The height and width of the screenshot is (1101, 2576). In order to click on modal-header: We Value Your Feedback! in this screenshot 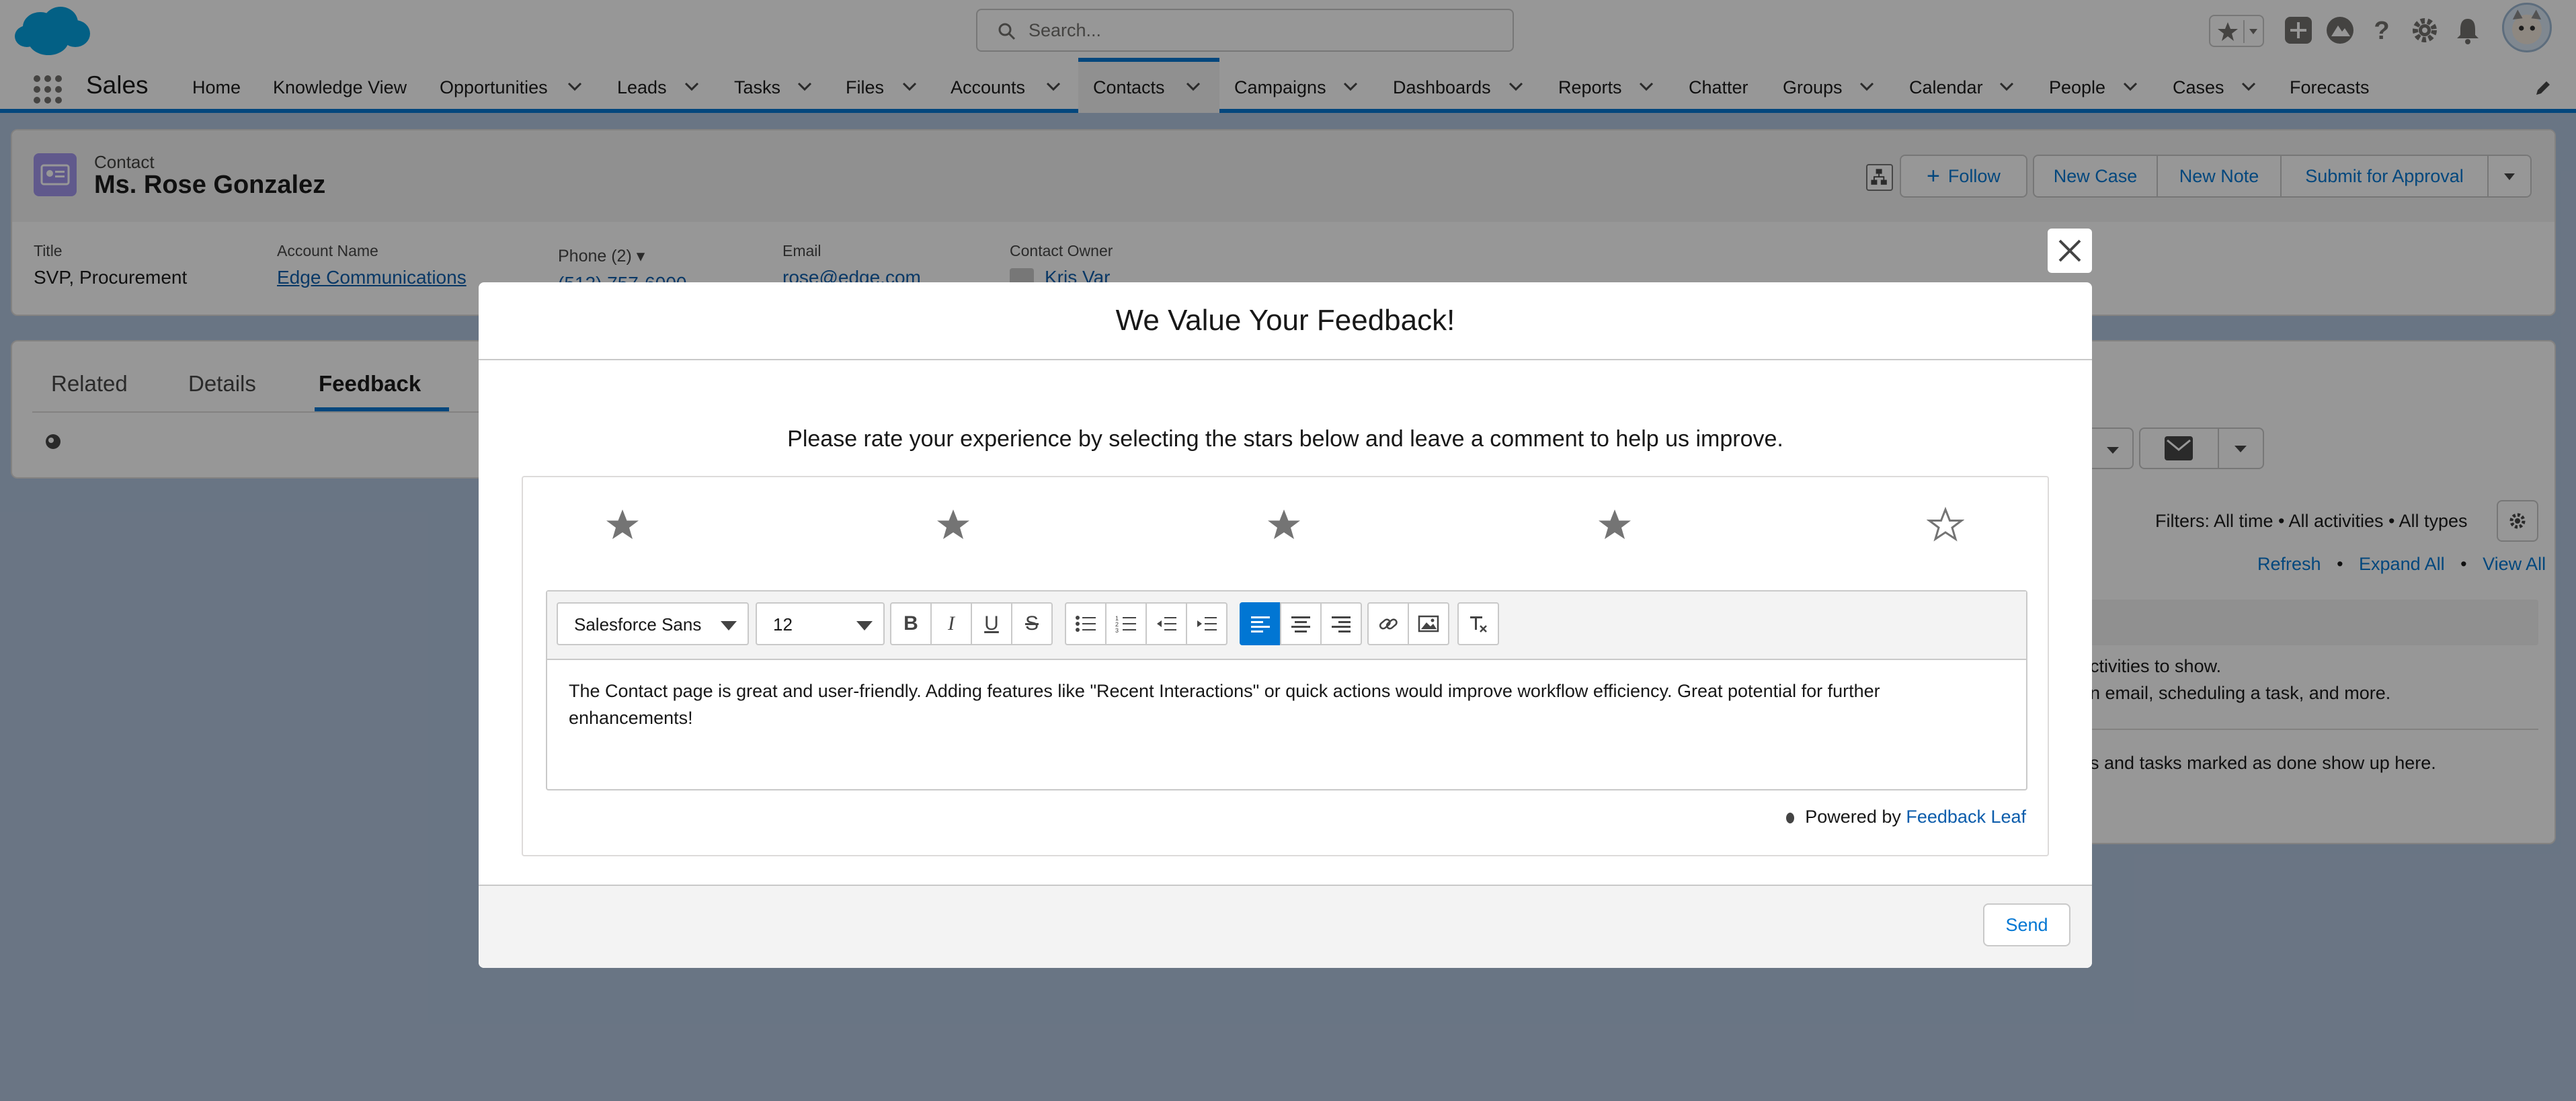, I will do `click(1285, 321)`.